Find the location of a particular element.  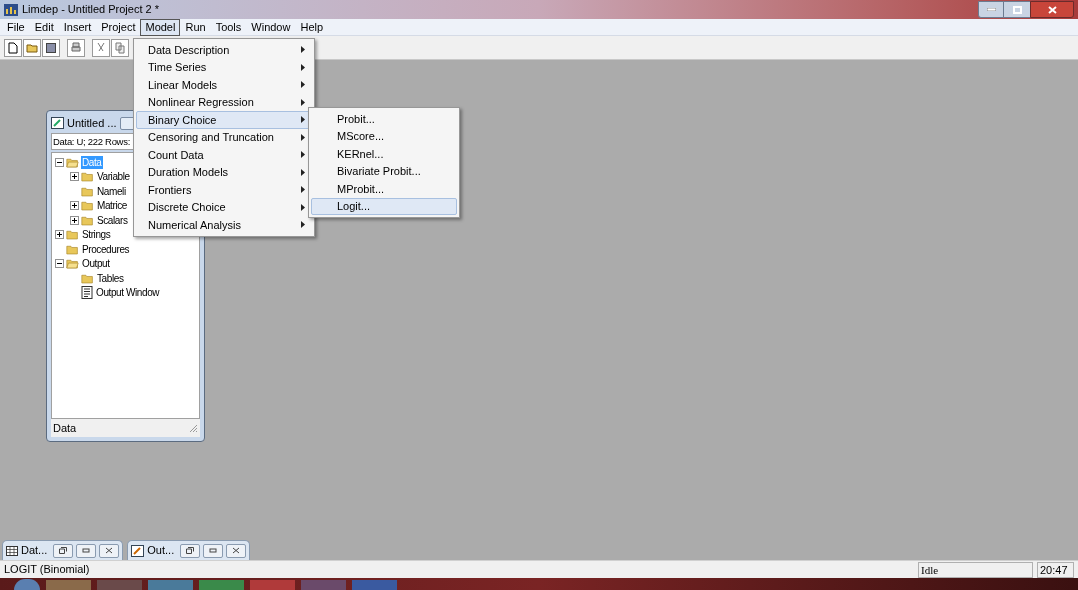

menu-entry: Duration Models is located at coordinates (224, 172).